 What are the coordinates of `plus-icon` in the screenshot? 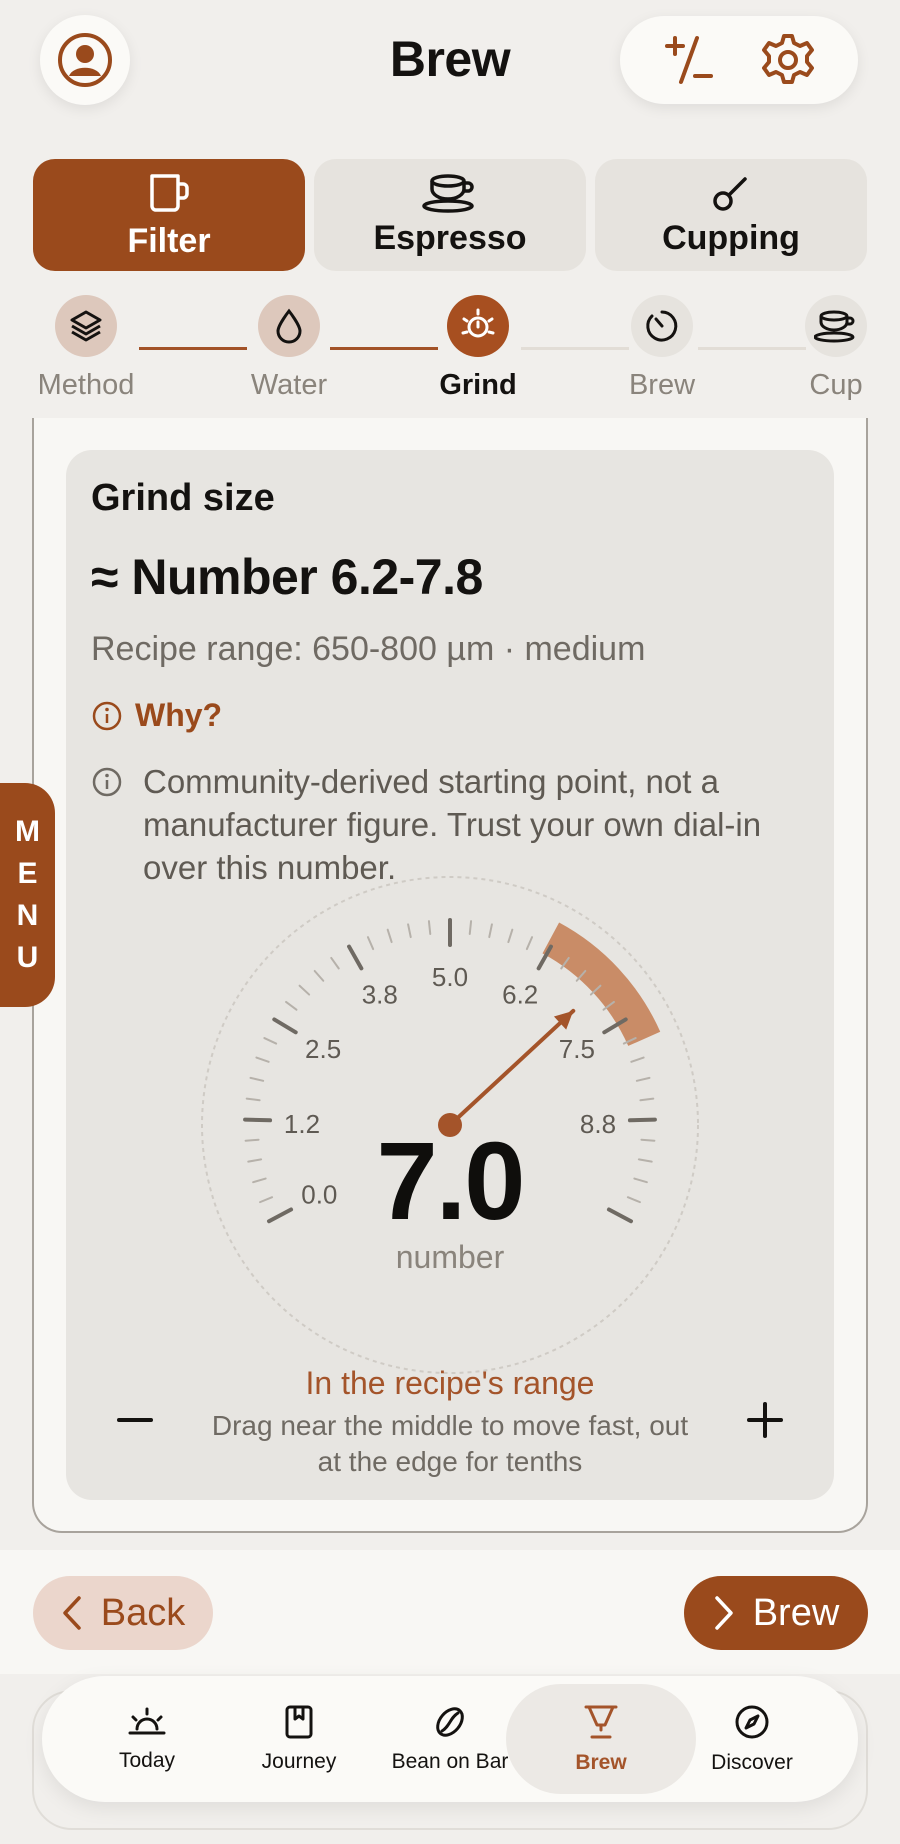 It's located at (765, 1420).